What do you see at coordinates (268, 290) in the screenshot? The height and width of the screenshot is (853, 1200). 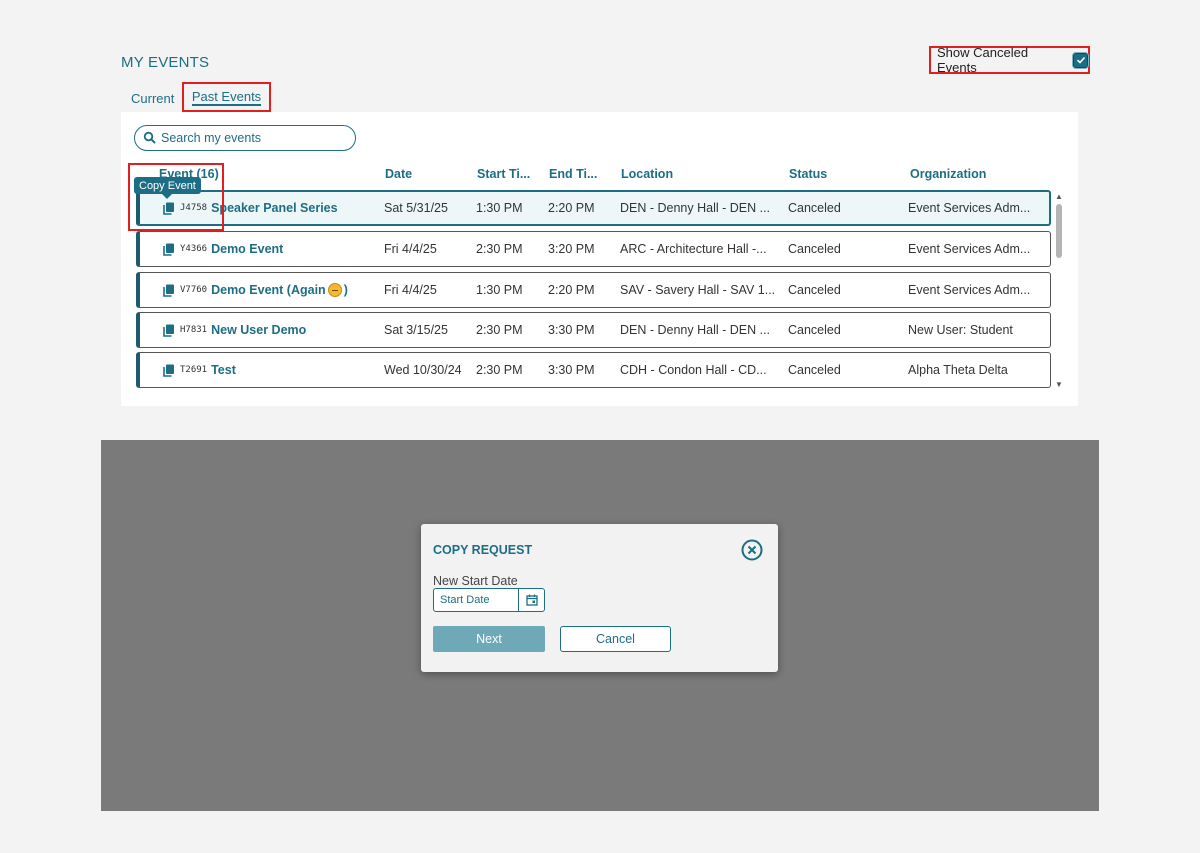 I see `event-name: Demo Event (Again` at bounding box center [268, 290].